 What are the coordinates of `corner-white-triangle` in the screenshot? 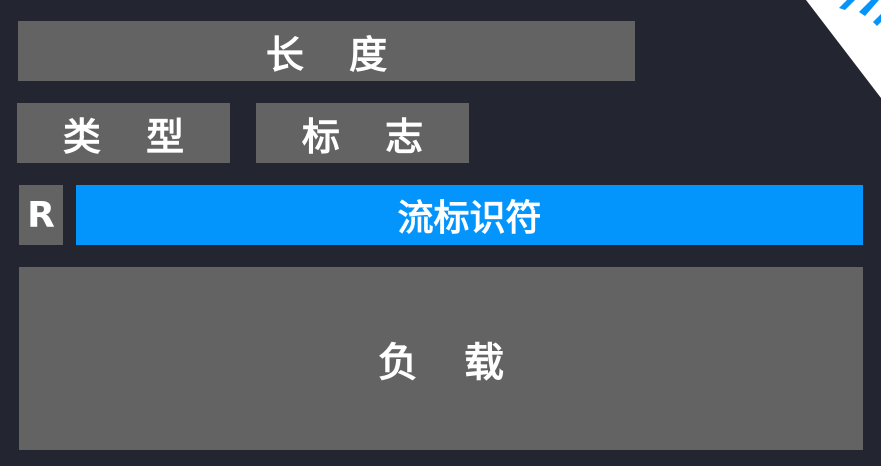 It's located at (843, 49).